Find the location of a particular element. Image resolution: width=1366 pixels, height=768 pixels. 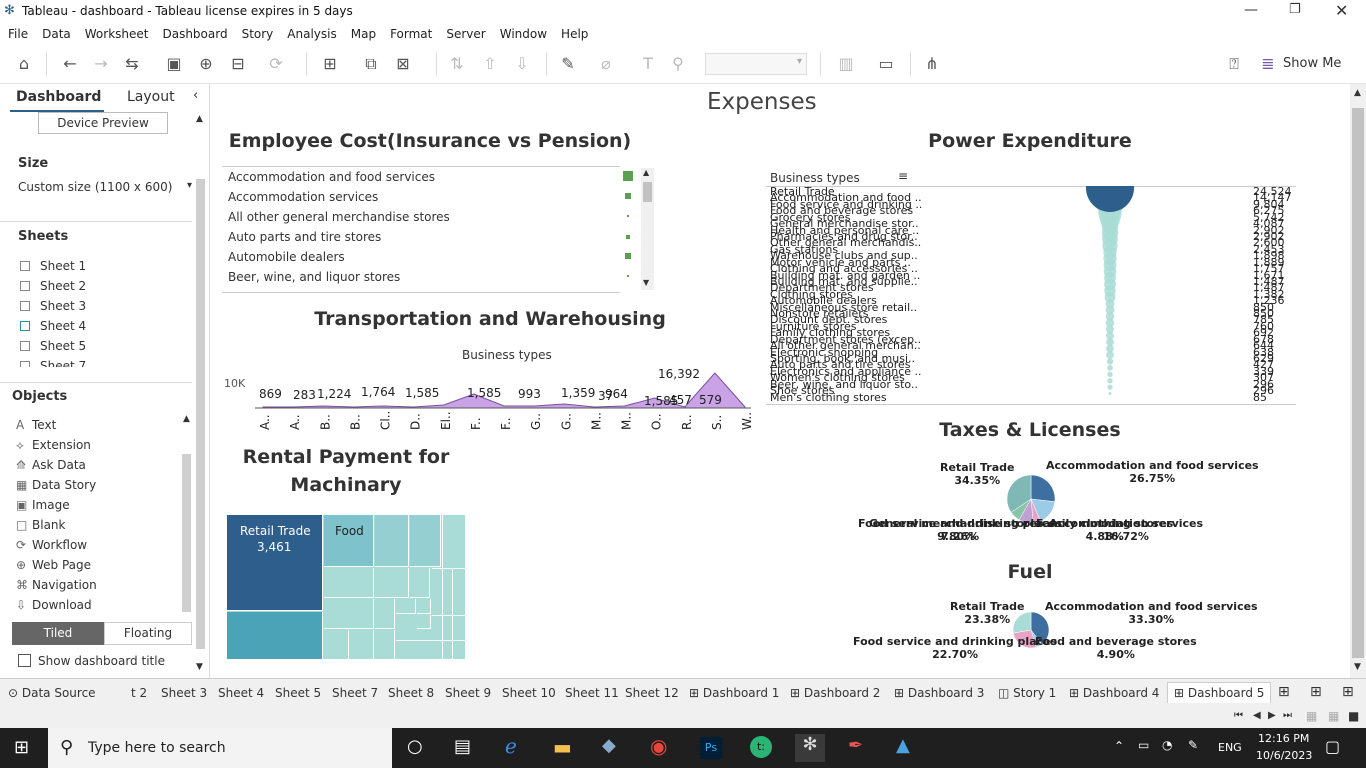

object-blank: □ Blank is located at coordinates (40, 525).